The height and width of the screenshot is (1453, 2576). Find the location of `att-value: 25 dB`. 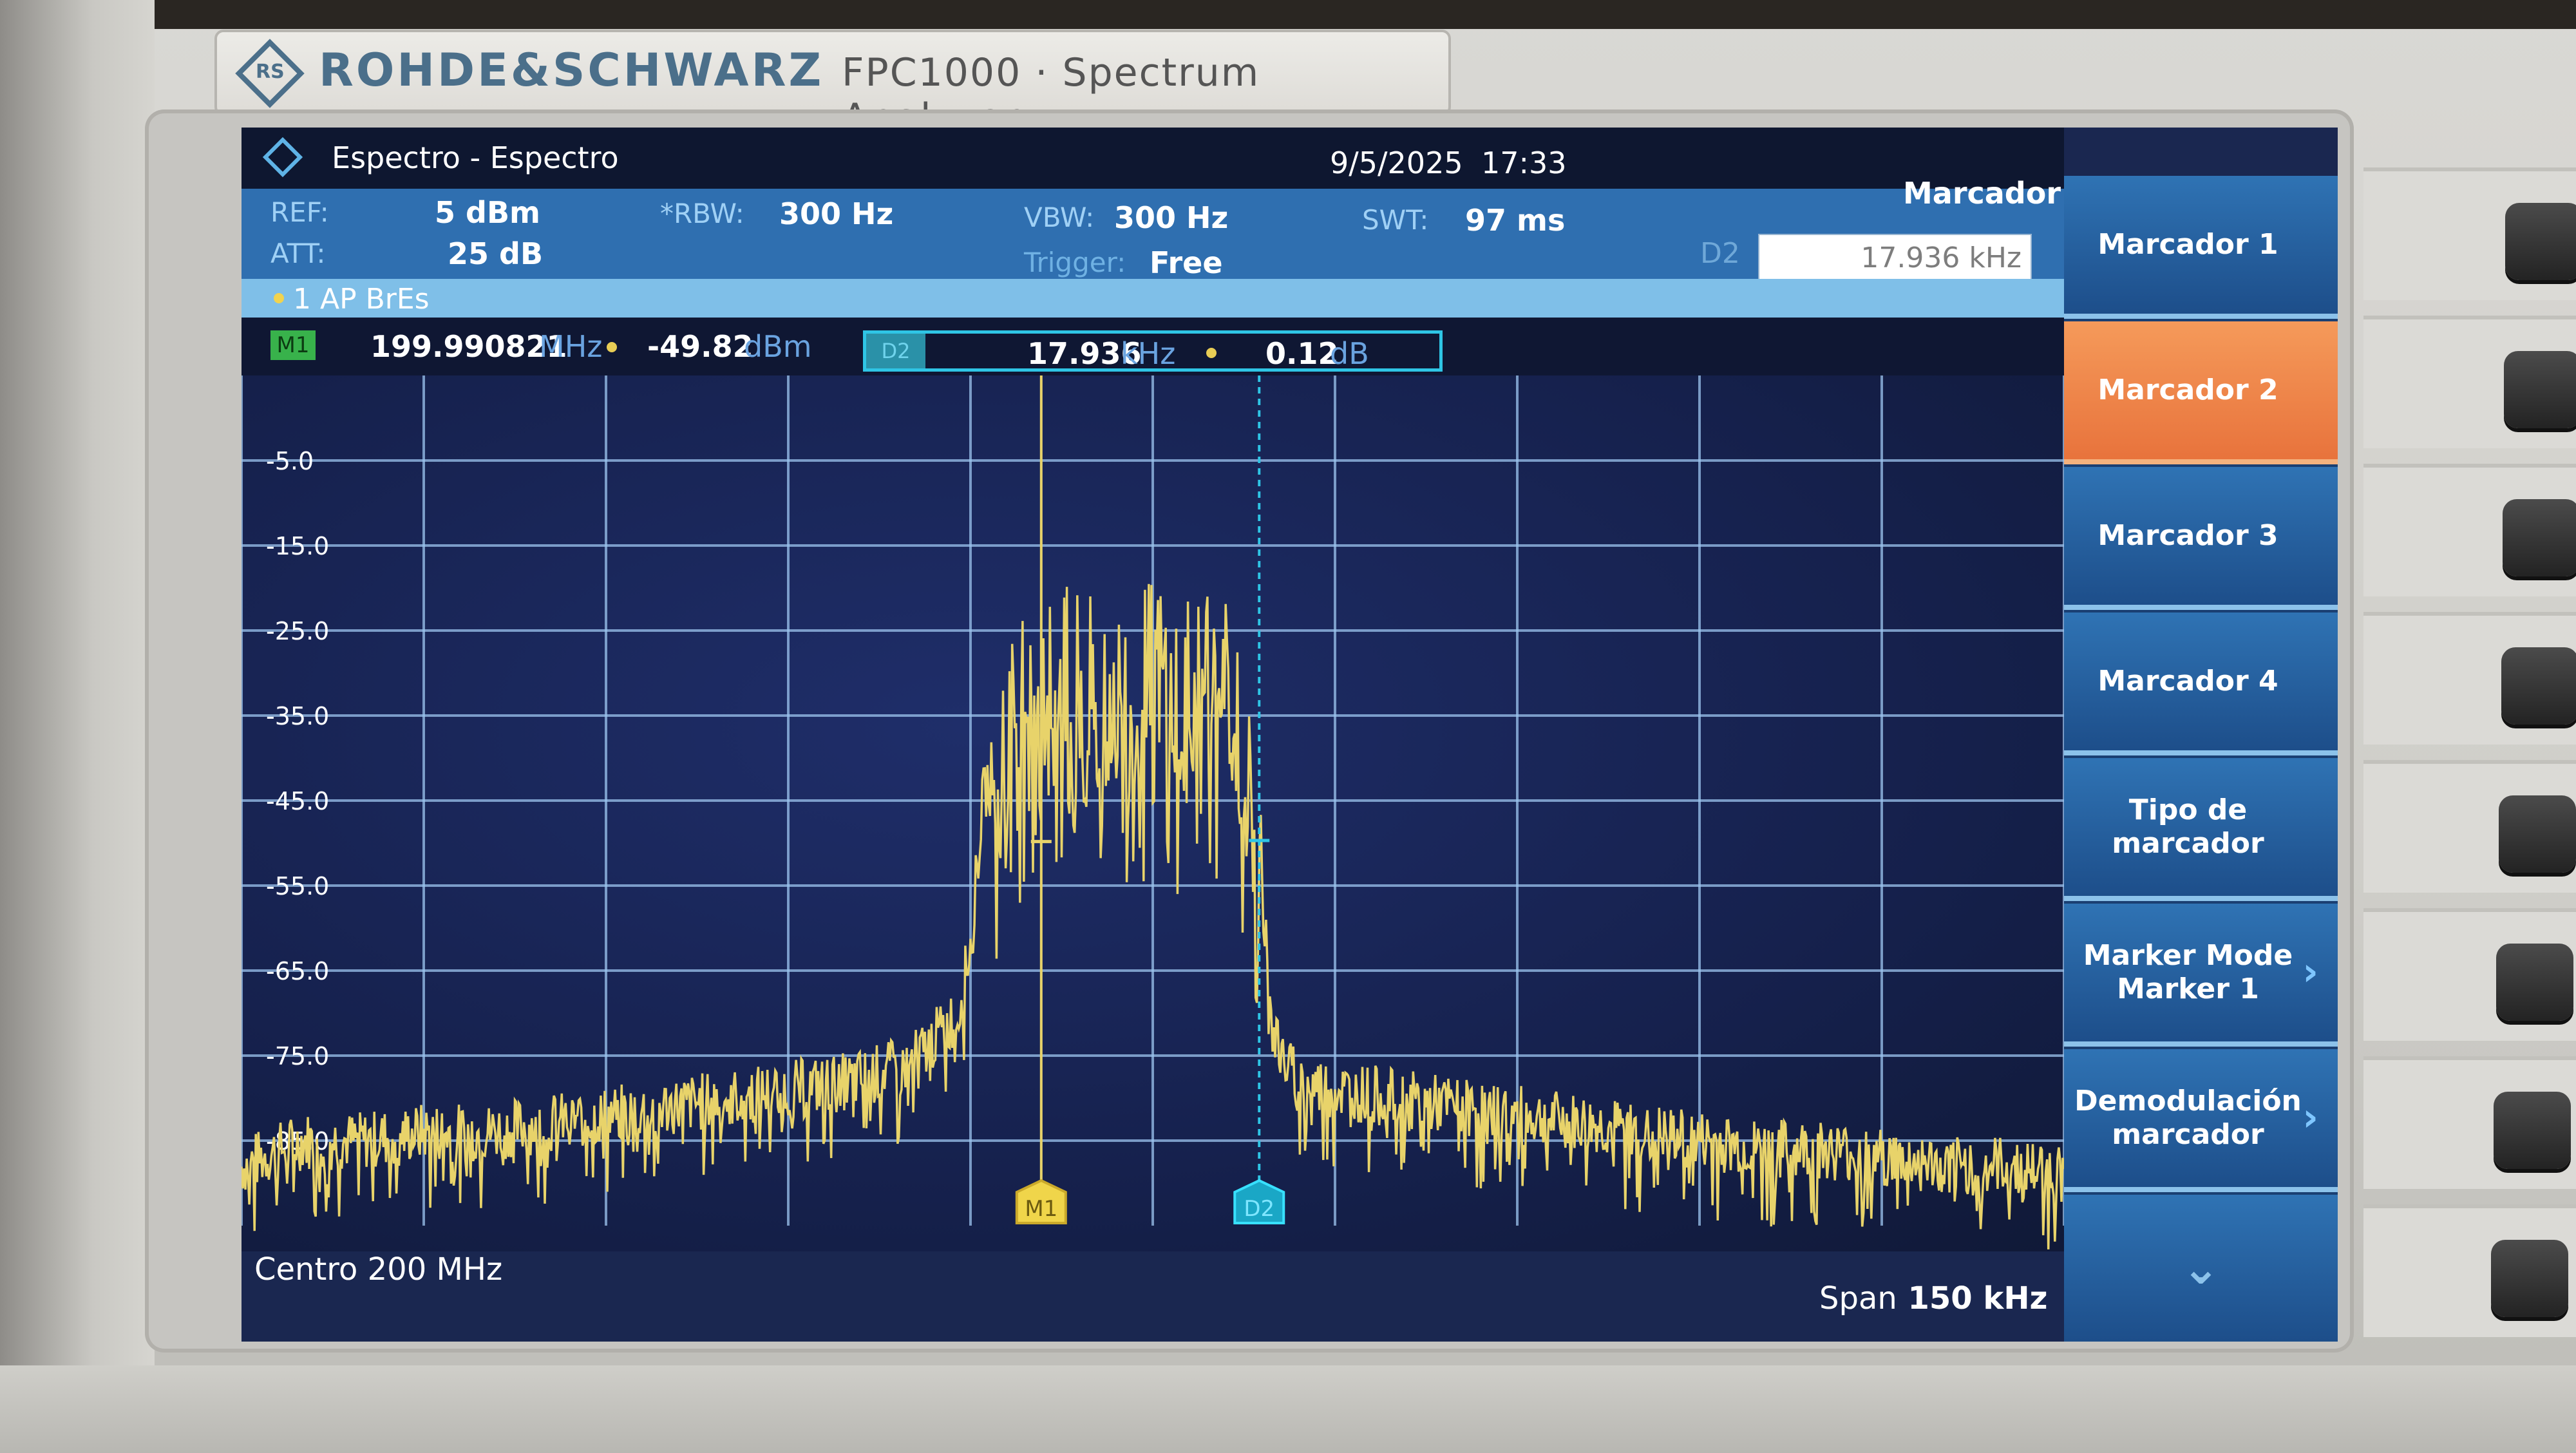

att-value: 25 dB is located at coordinates (496, 253).